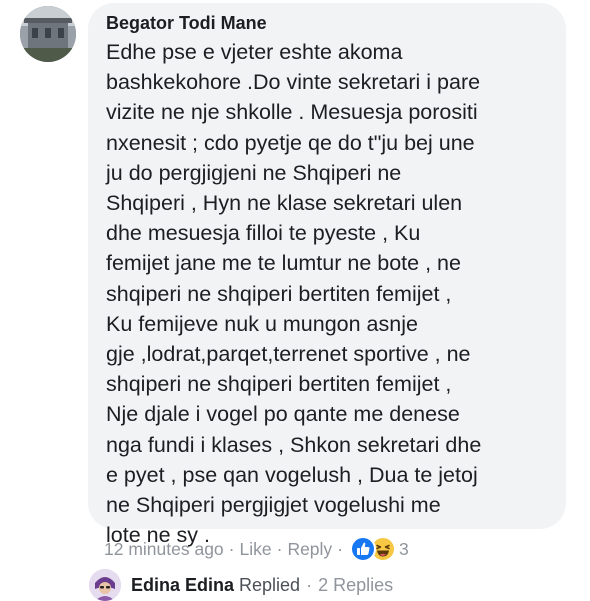 The width and height of the screenshot is (590, 601). Describe the element at coordinates (283, 263) in the screenshot. I see `comment-line: femijet jane me te lumtur ne bote , ne` at that location.